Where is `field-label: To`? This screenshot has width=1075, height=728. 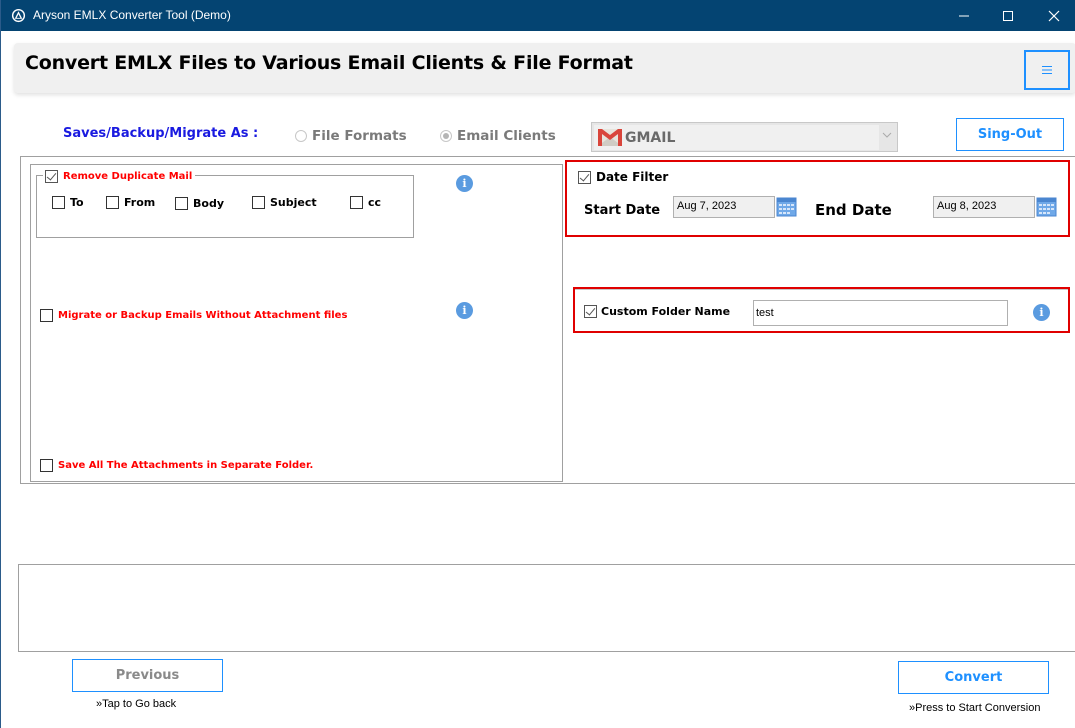
field-label: To is located at coordinates (77, 202).